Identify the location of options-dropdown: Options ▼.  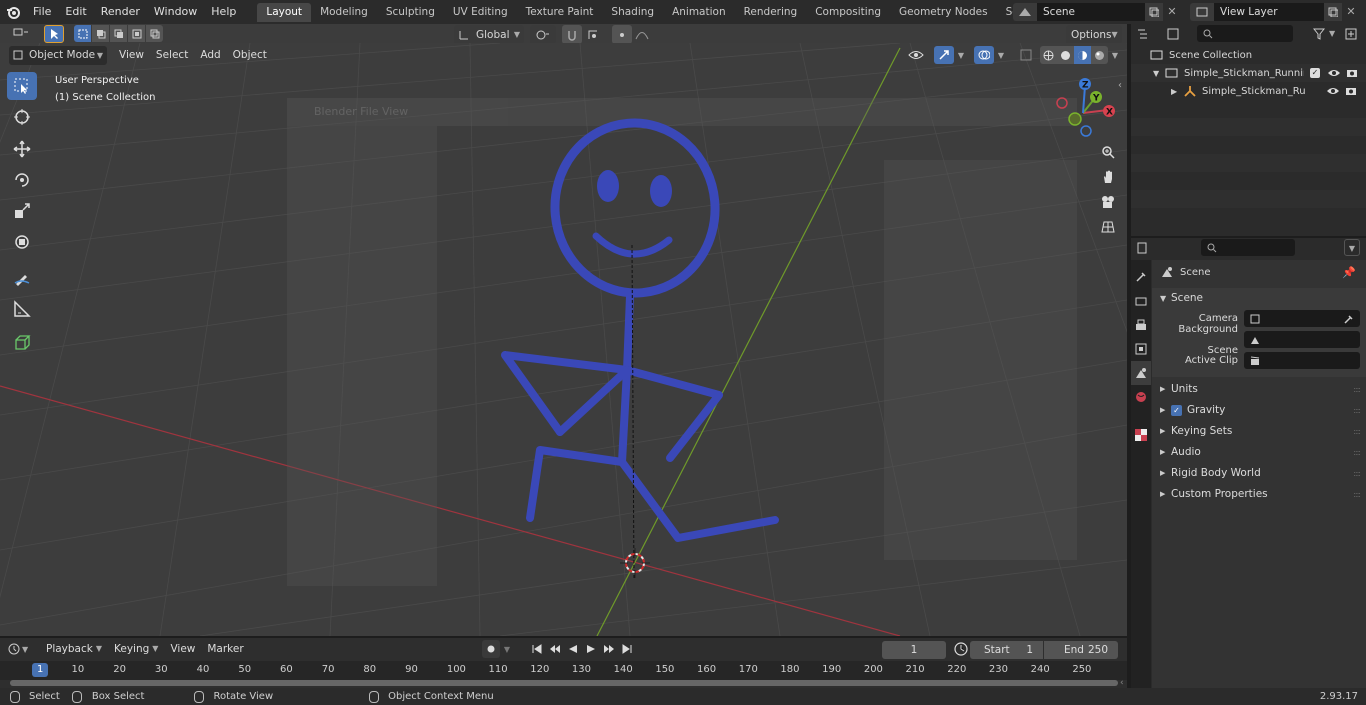
(1094, 34).